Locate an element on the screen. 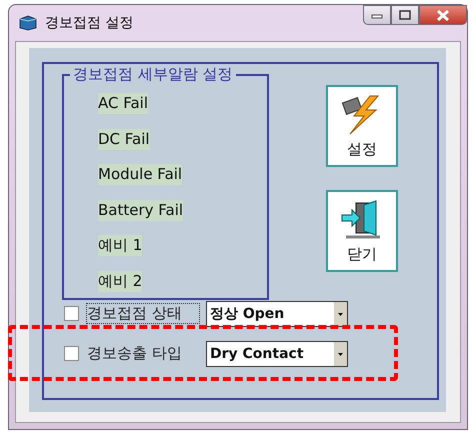  alarm-label: Module Fail is located at coordinates (140, 174).